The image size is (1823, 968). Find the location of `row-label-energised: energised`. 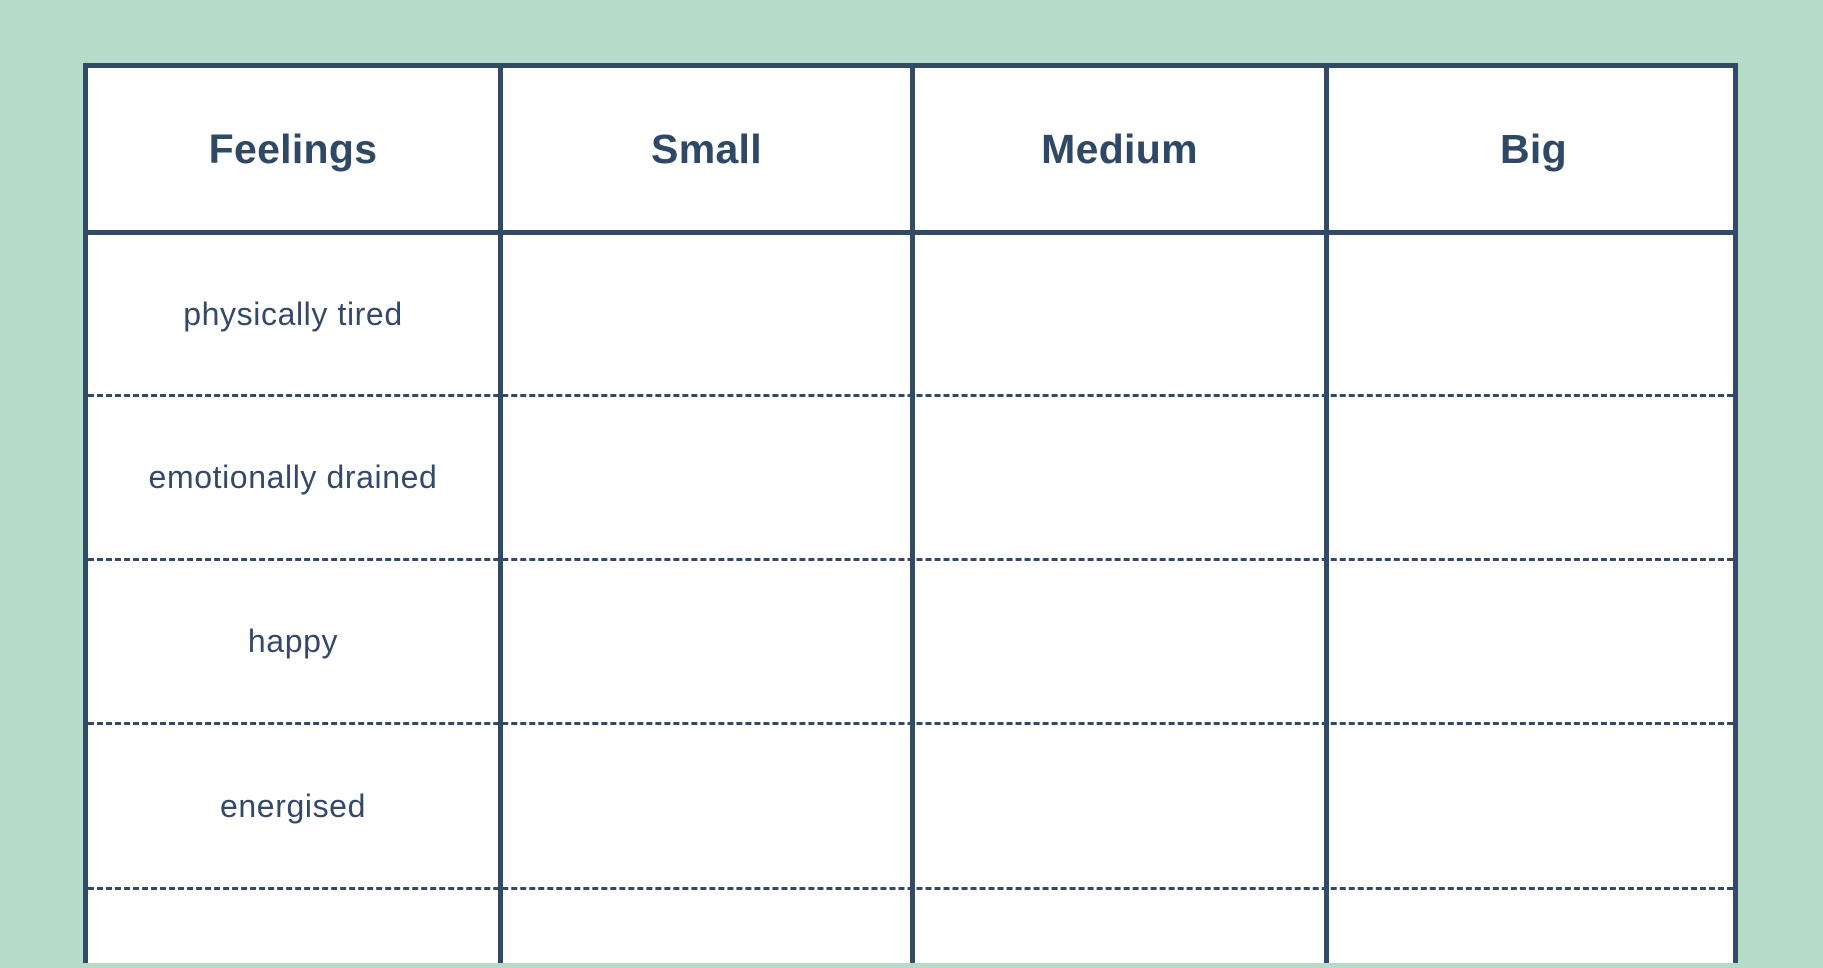

row-label-energised: energised is located at coordinates (293, 805).